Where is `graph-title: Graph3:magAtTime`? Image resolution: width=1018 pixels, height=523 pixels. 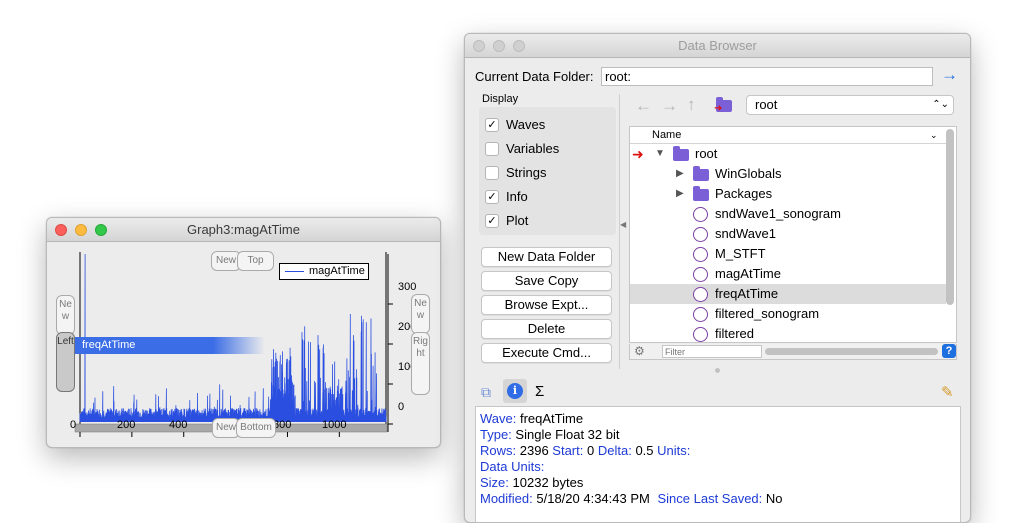 graph-title: Graph3:magAtTime is located at coordinates (243, 229).